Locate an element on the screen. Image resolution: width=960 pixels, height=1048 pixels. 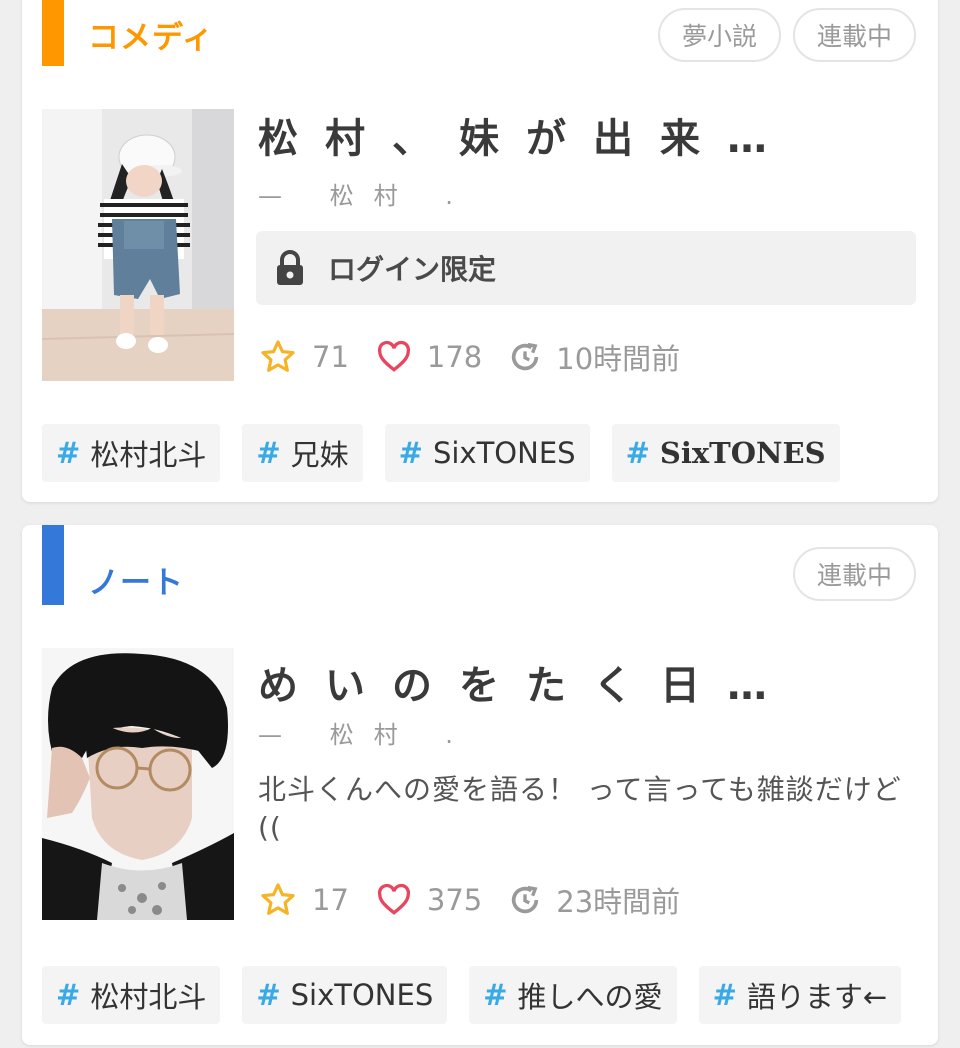
star-count-value: 71 is located at coordinates (330, 357).